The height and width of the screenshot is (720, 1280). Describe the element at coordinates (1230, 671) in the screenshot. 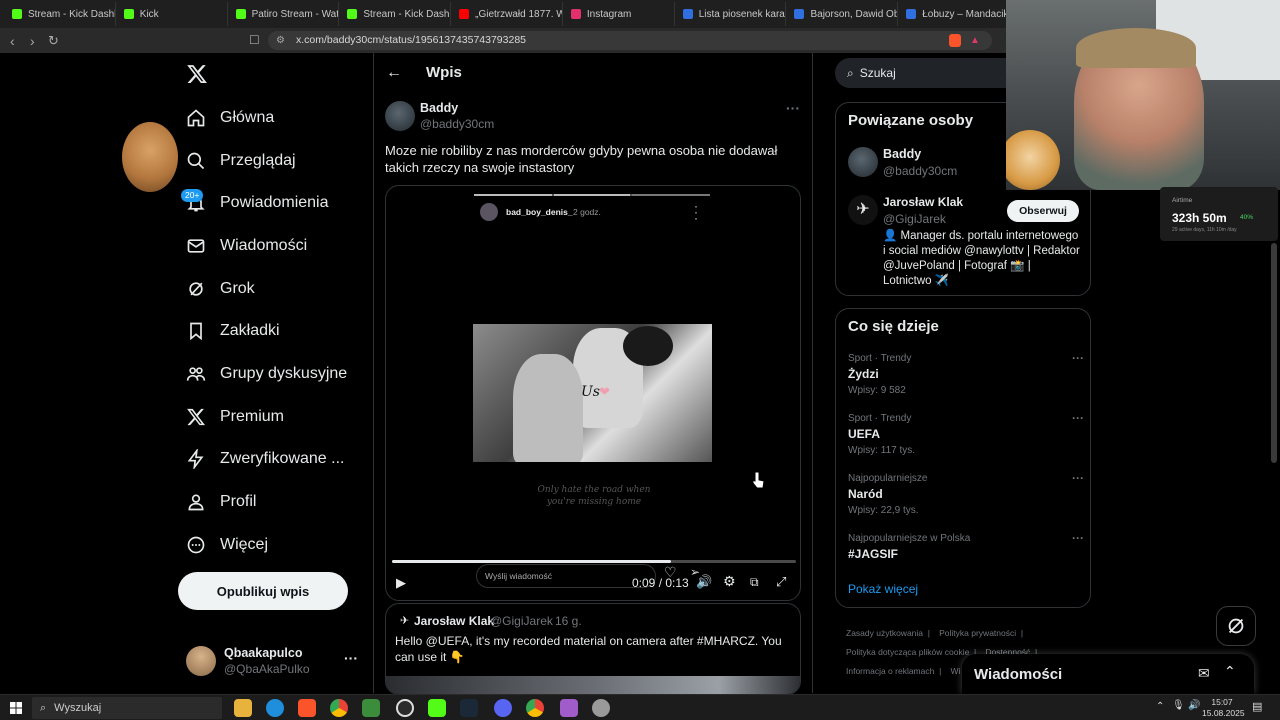

I see `expand-chevron-icon: ⌃` at that location.